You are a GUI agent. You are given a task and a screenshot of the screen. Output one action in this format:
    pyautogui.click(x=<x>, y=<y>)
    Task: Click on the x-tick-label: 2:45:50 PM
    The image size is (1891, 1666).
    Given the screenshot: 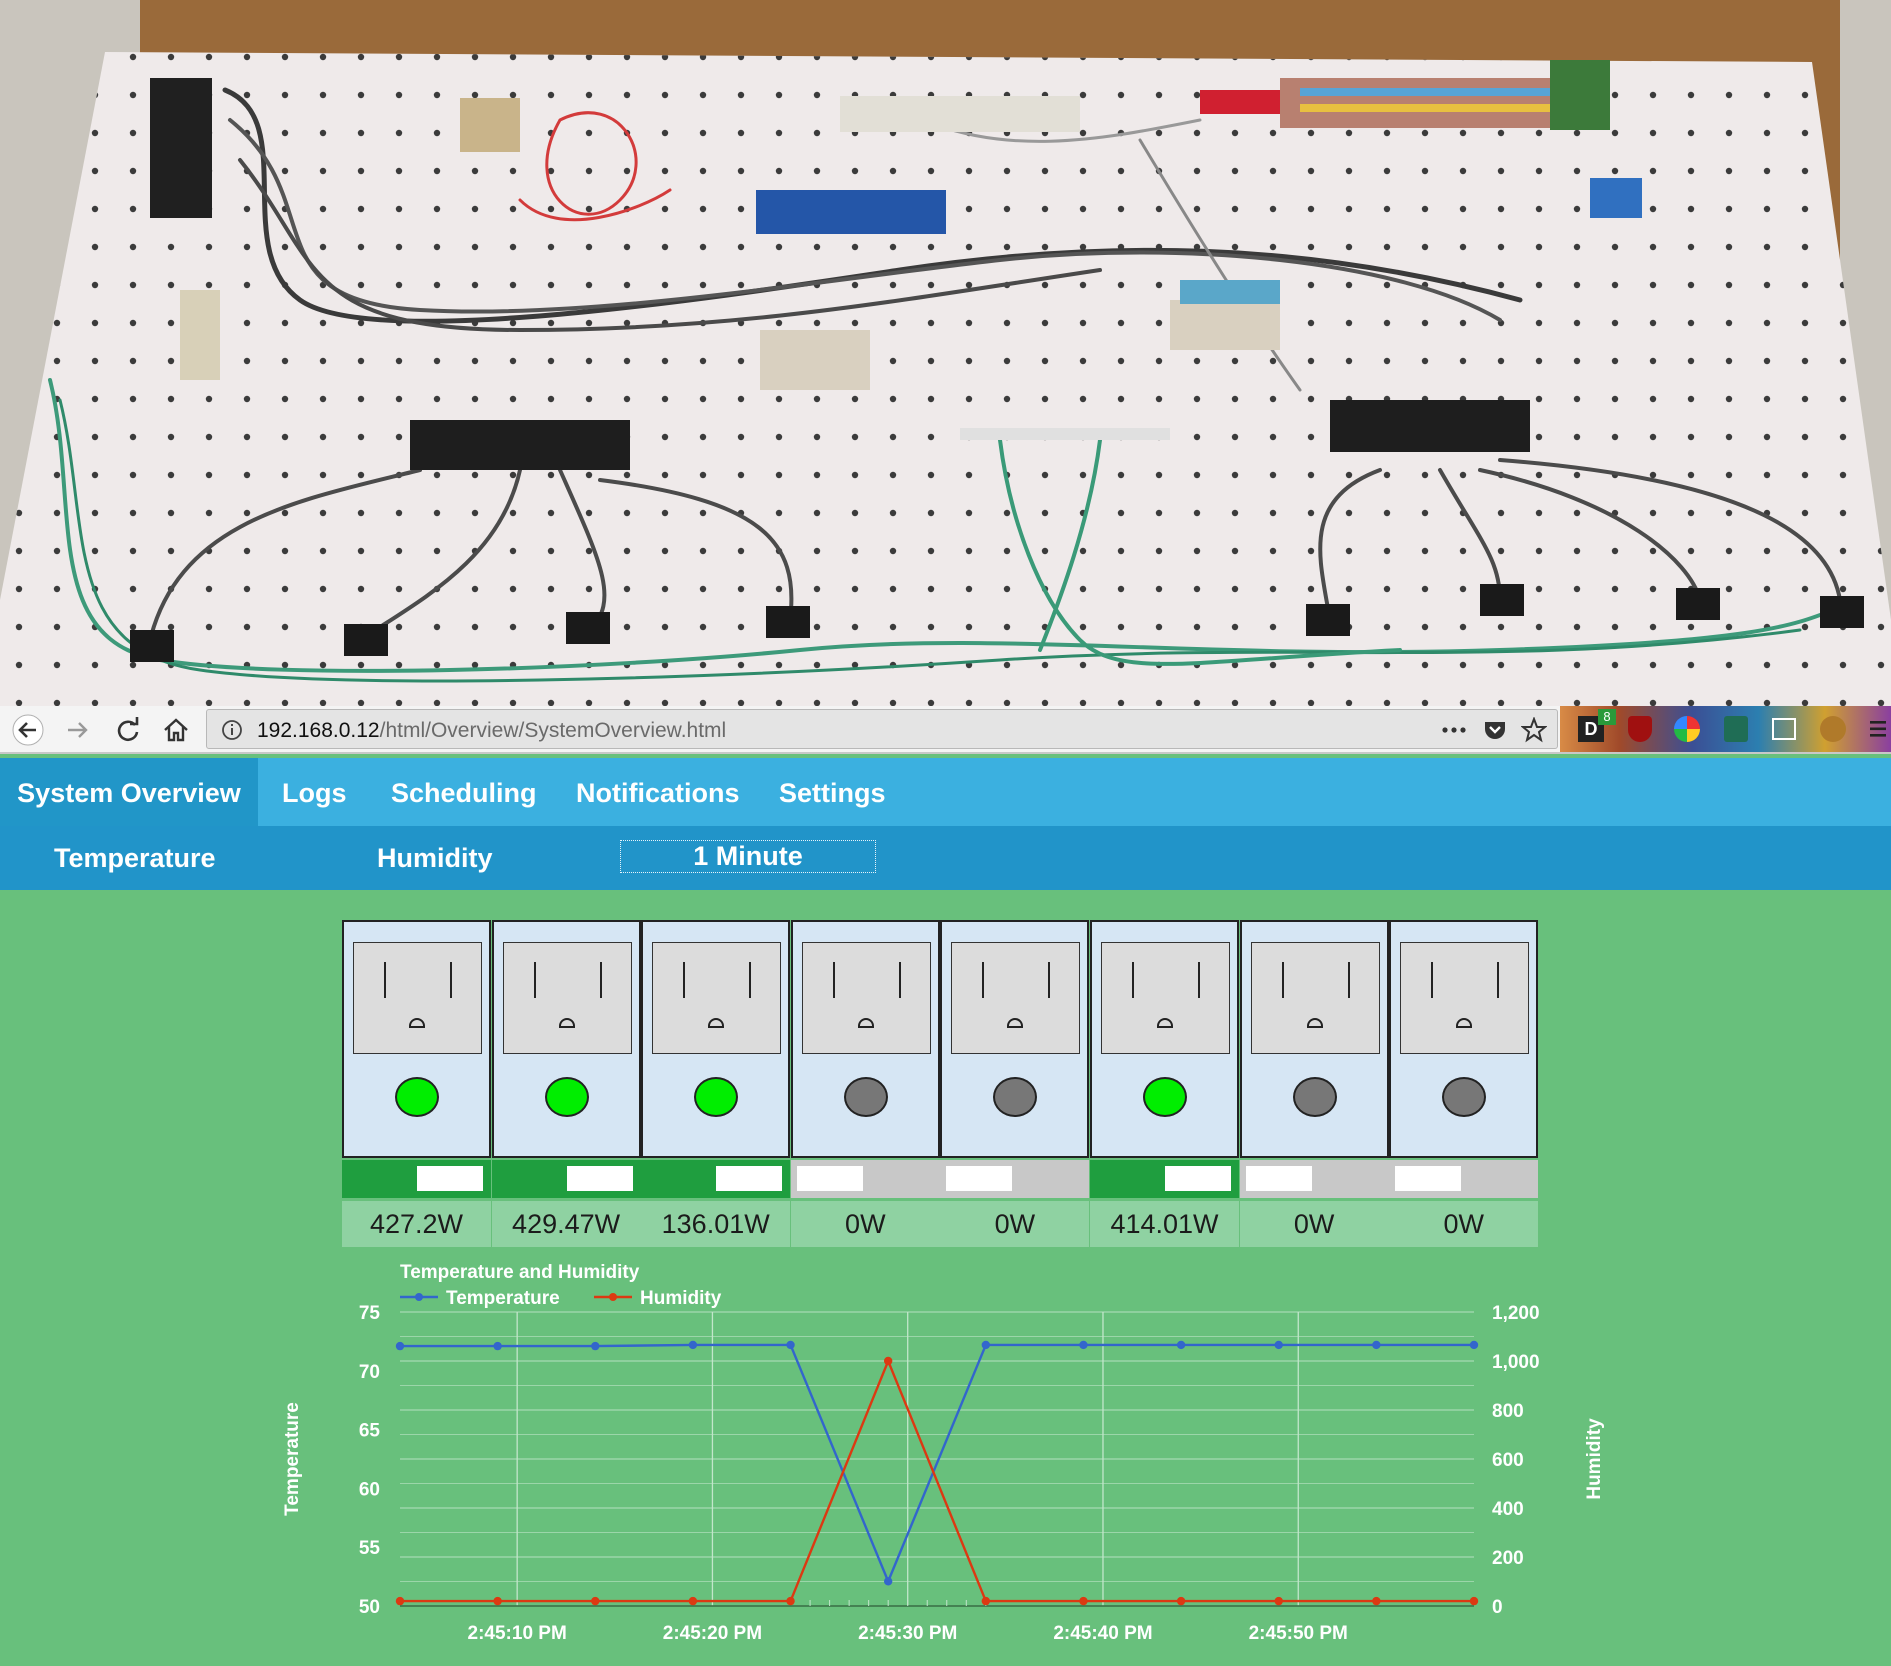 What is the action you would take?
    pyautogui.click(x=1298, y=1633)
    